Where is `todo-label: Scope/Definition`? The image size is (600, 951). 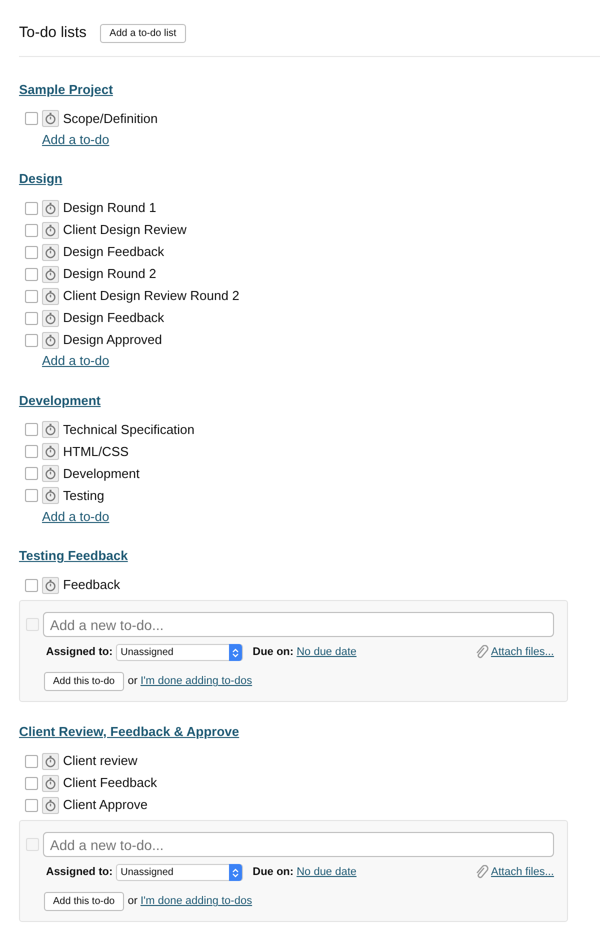
todo-label: Scope/Definition is located at coordinates (110, 119).